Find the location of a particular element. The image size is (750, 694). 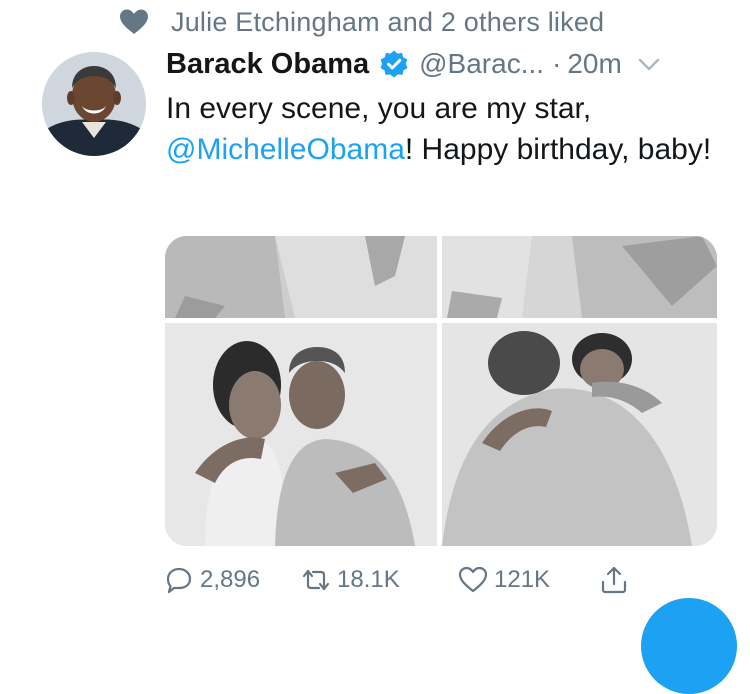

share-button is located at coordinates (614, 580).